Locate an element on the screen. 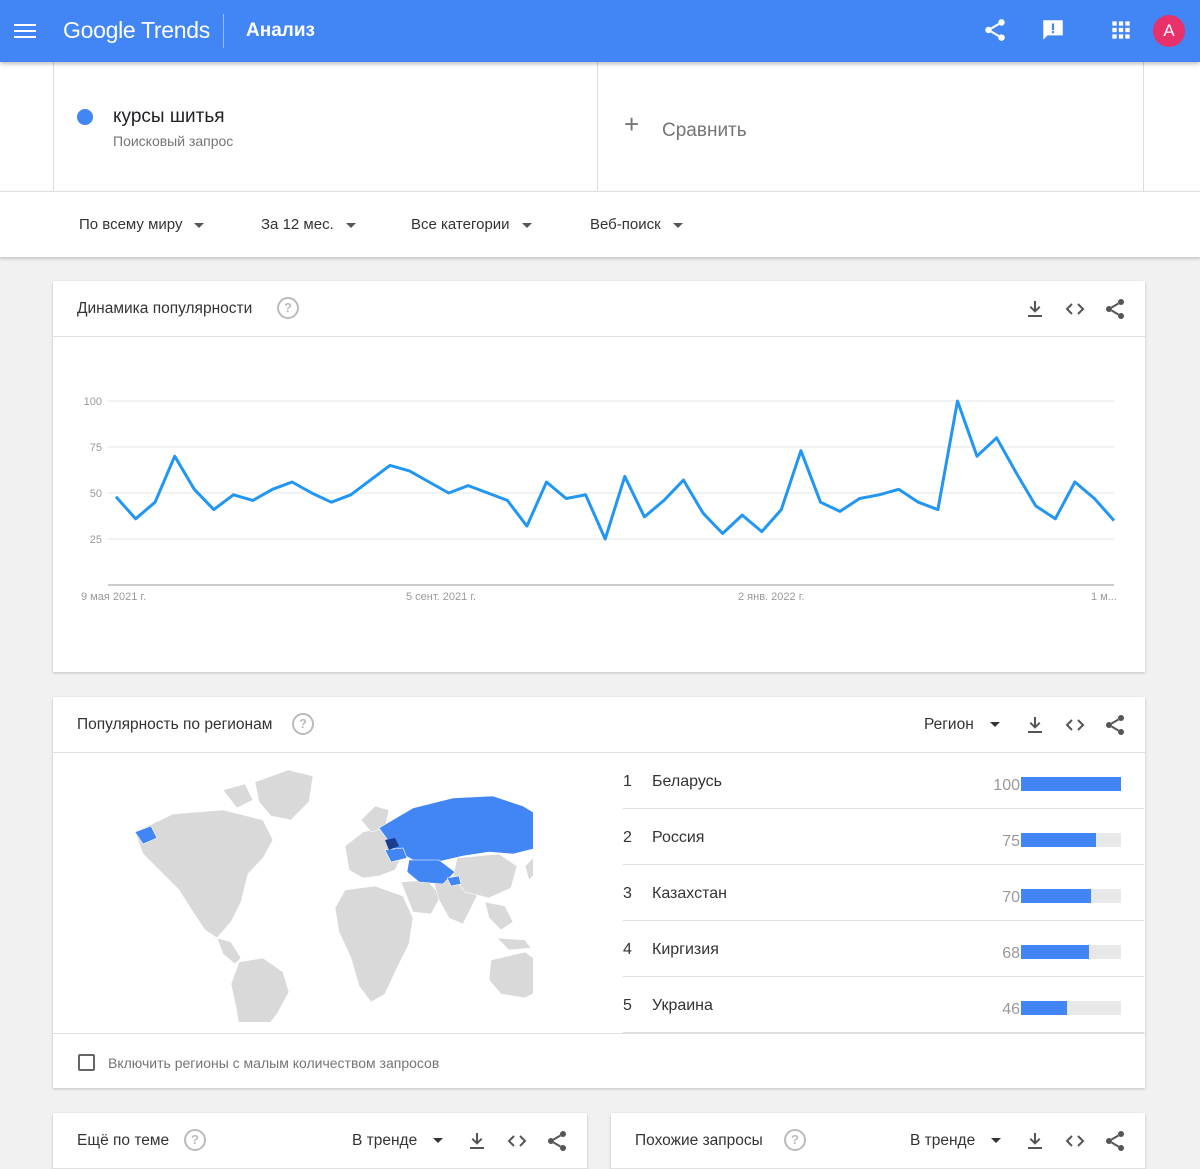 This screenshot has width=1200, height=1169. period-filter-label: За 12 мес. is located at coordinates (297, 224).